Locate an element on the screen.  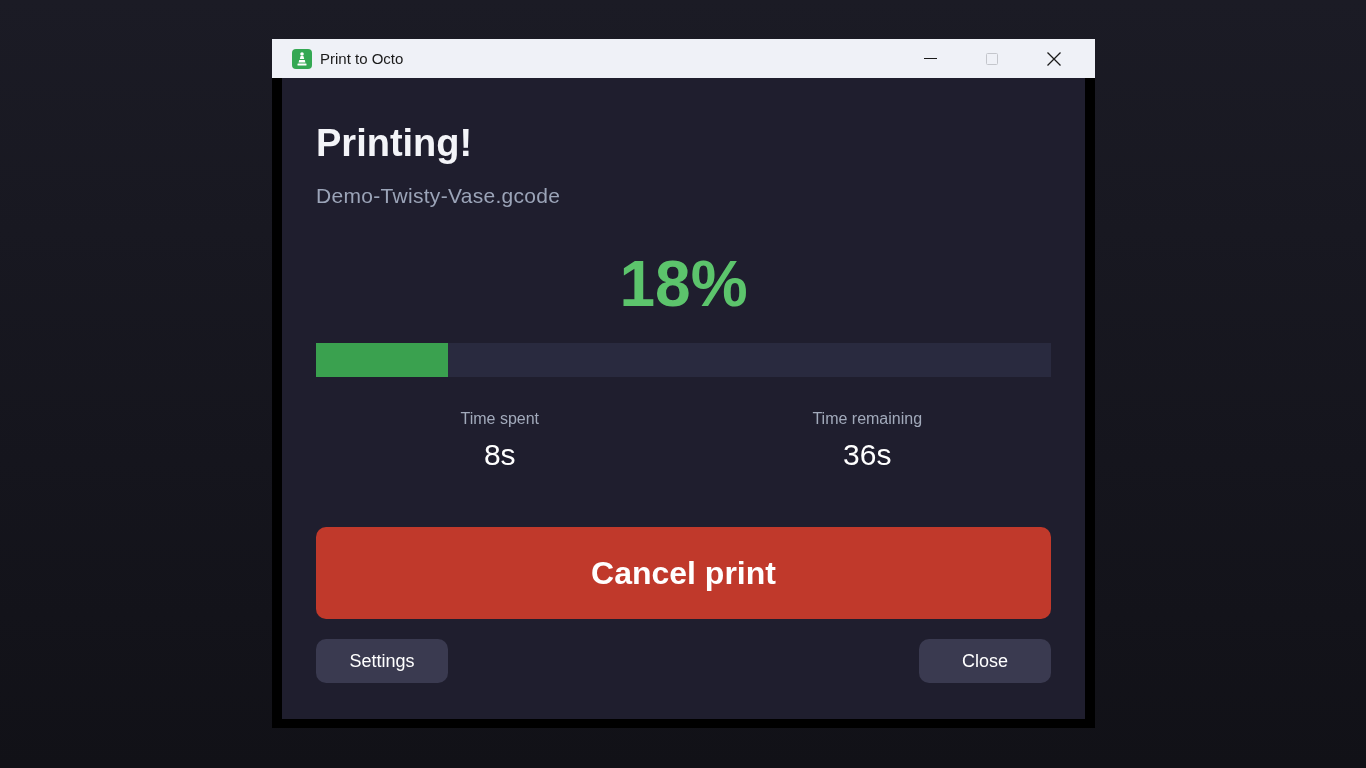
status-heading: Printing! is located at coordinates (394, 143).